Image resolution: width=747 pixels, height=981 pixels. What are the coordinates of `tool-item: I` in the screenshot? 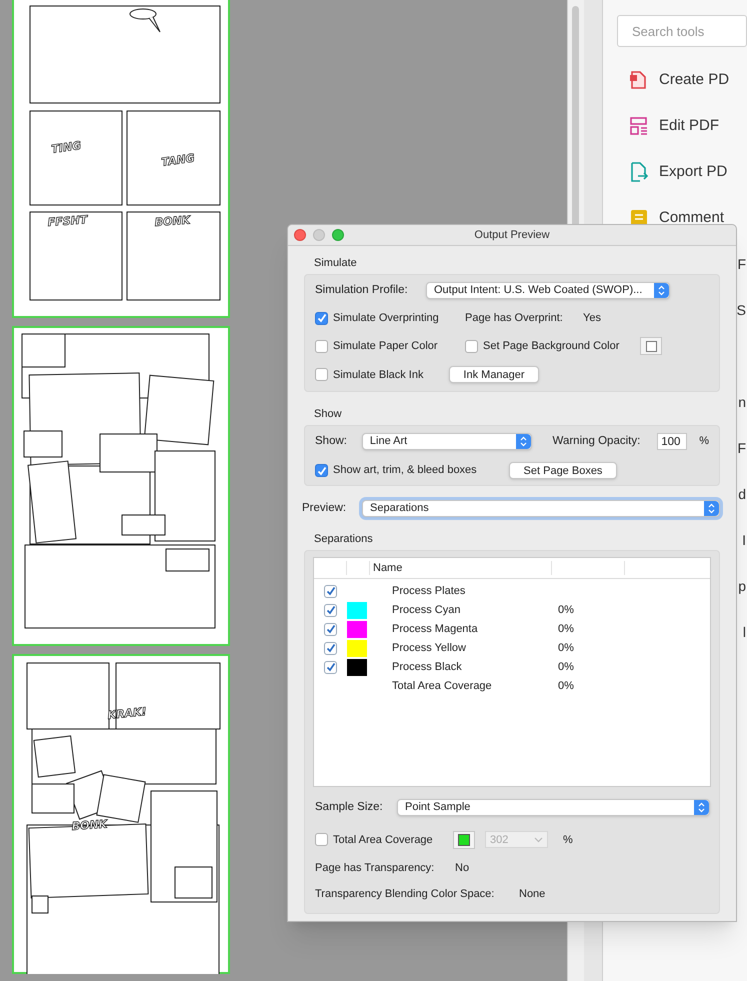 It's located at (744, 540).